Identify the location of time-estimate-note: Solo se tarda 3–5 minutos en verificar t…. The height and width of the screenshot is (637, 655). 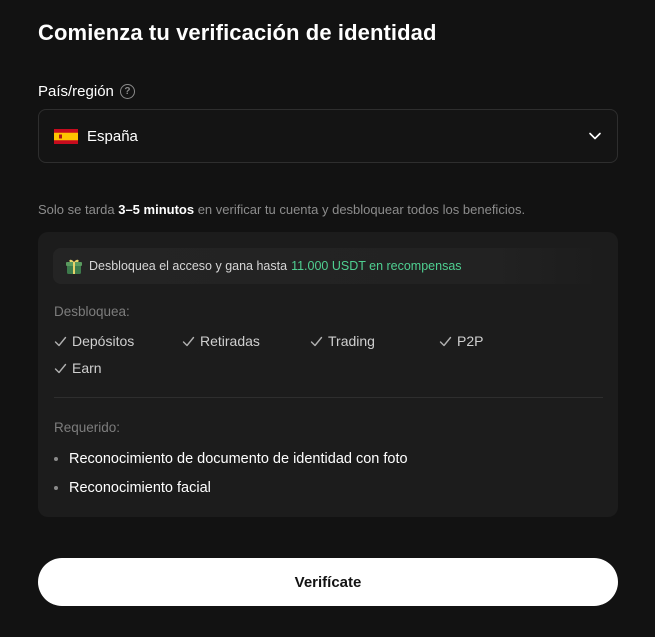
(281, 209).